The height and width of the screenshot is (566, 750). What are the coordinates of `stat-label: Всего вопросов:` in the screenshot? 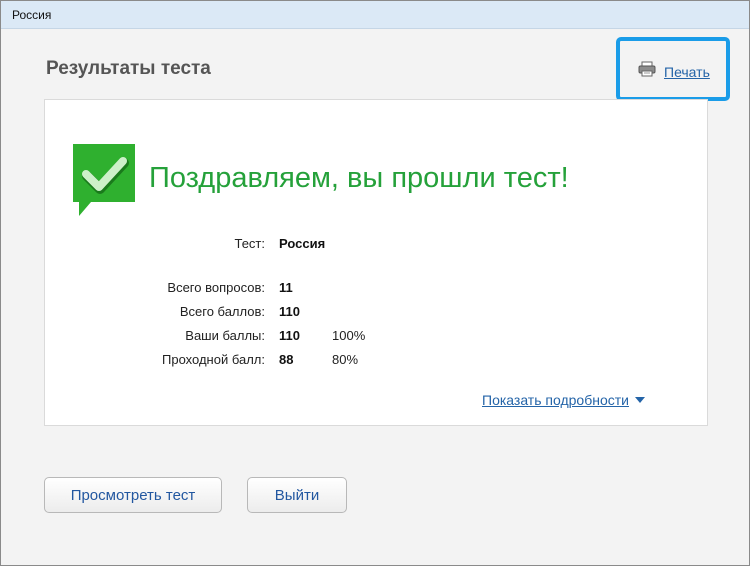 It's located at (216, 287).